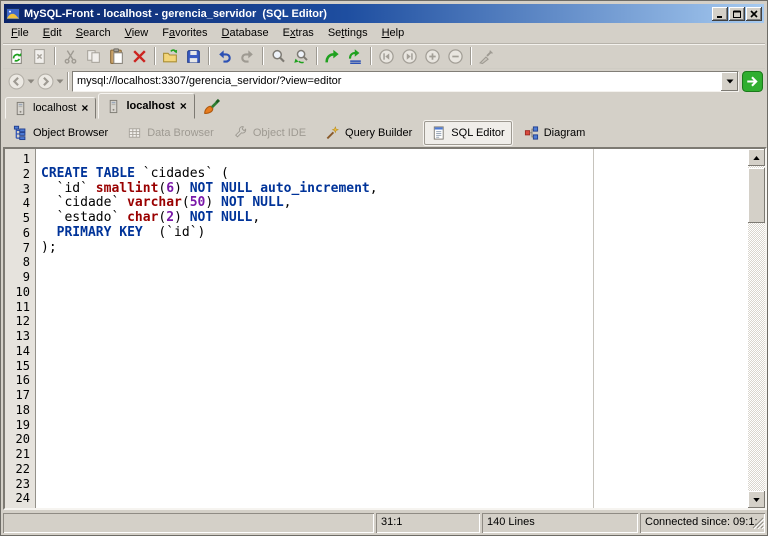  Describe the element at coordinates (52, 33) in the screenshot. I see `menu-edit: Edit` at that location.